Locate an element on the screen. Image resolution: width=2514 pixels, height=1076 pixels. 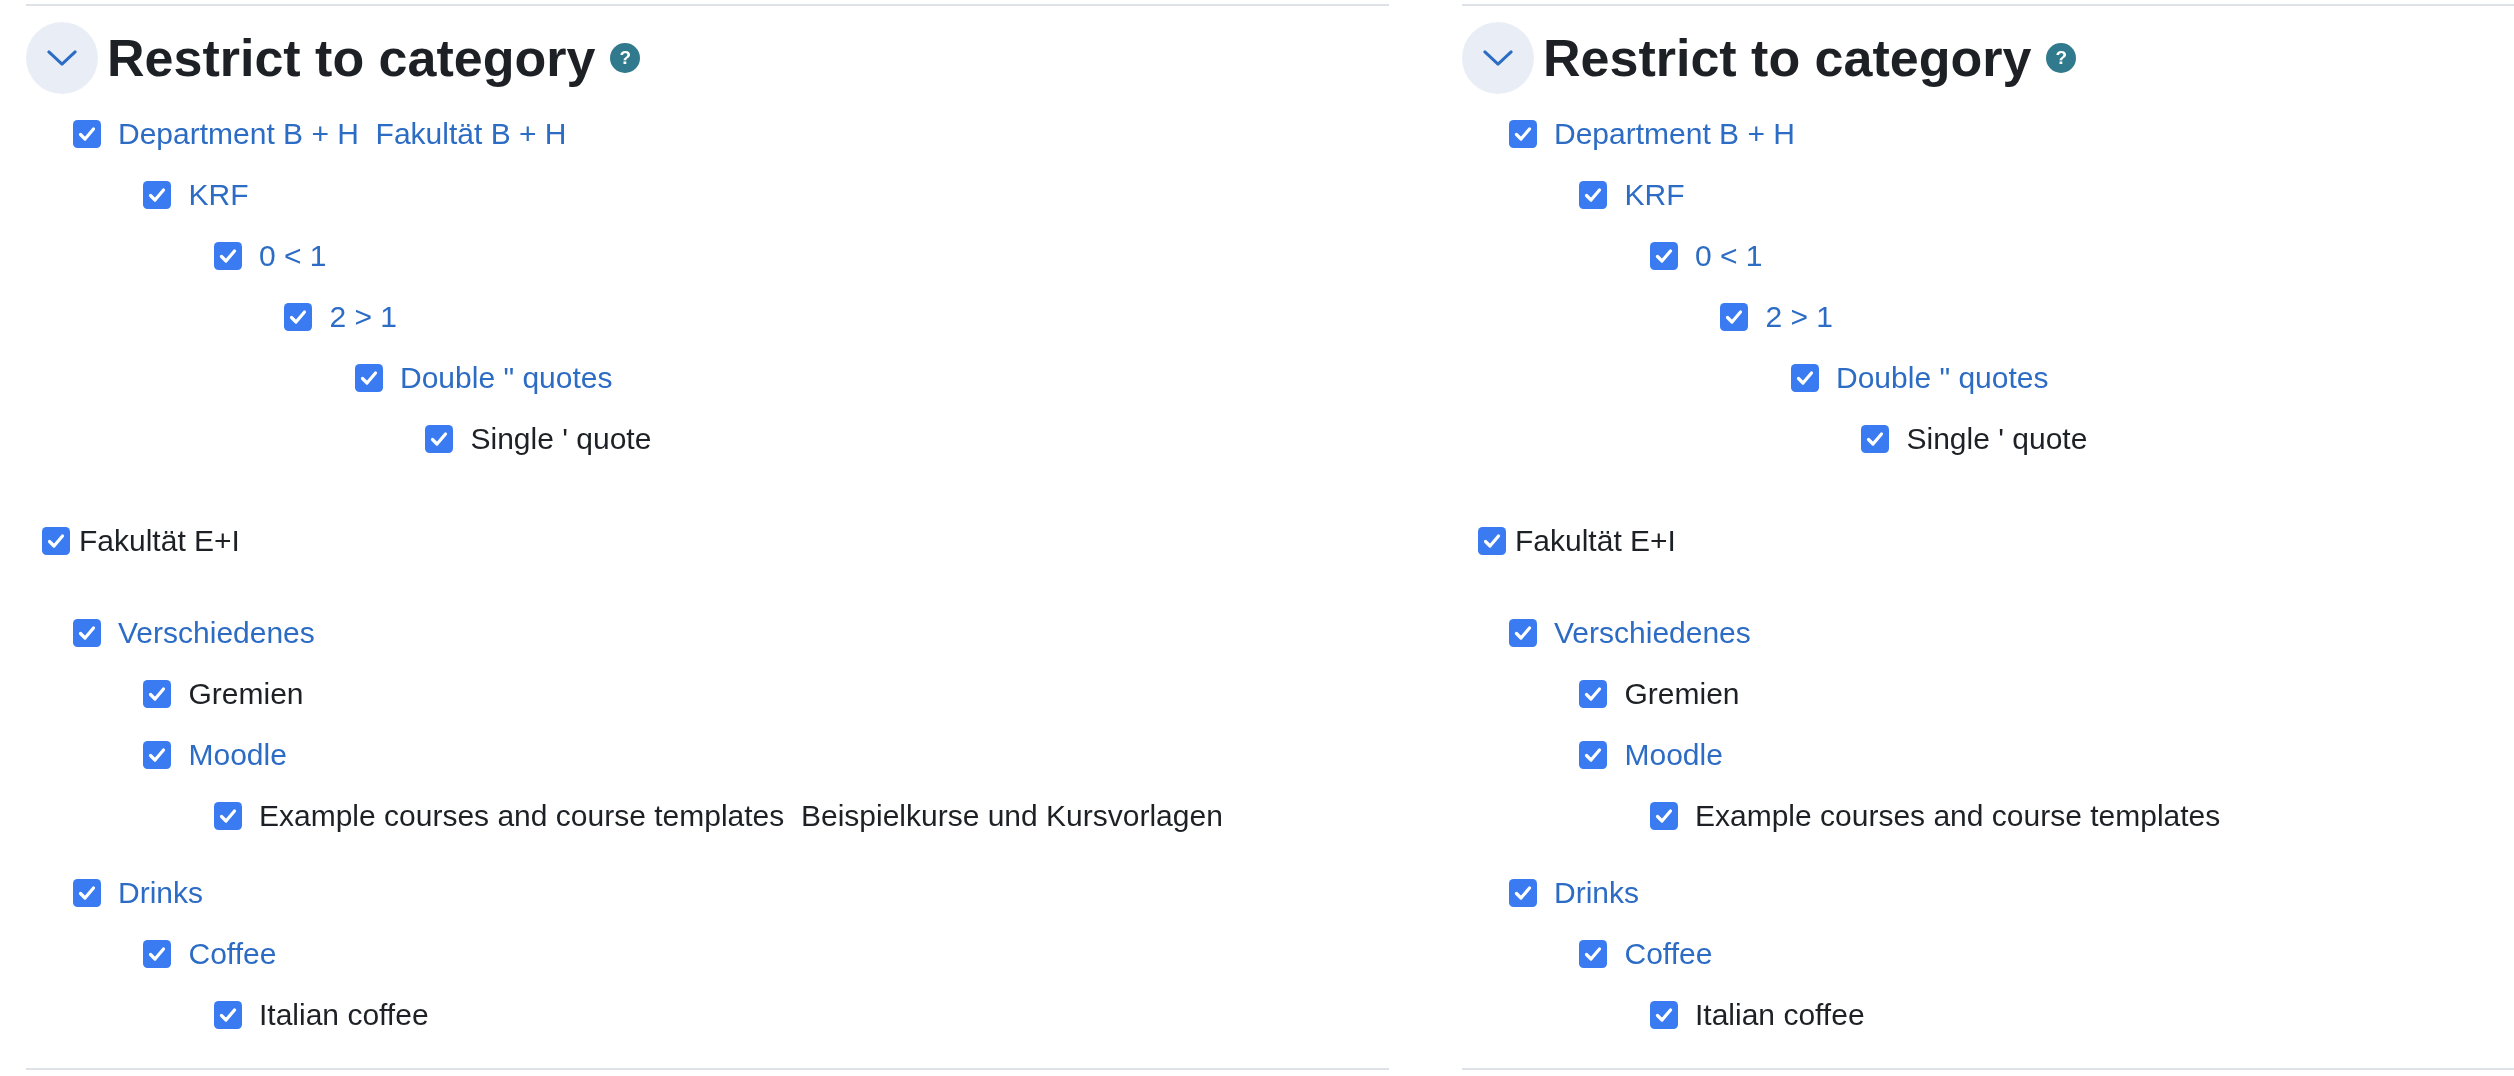
category-link: Department B + H Fakultät B + H is located at coordinates (342, 134).